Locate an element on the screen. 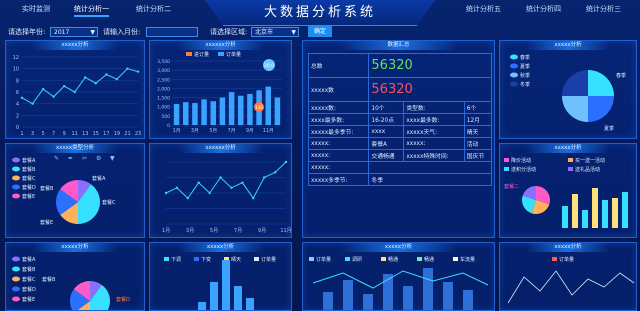  y-tick-label: 2,500 is located at coordinates (163, 80).